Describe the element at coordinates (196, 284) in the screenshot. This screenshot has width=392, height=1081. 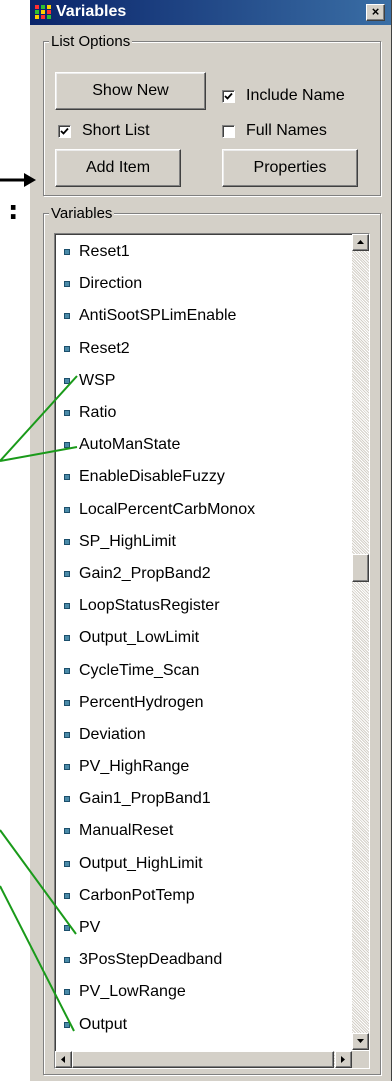
I see `list-item: Direction` at that location.